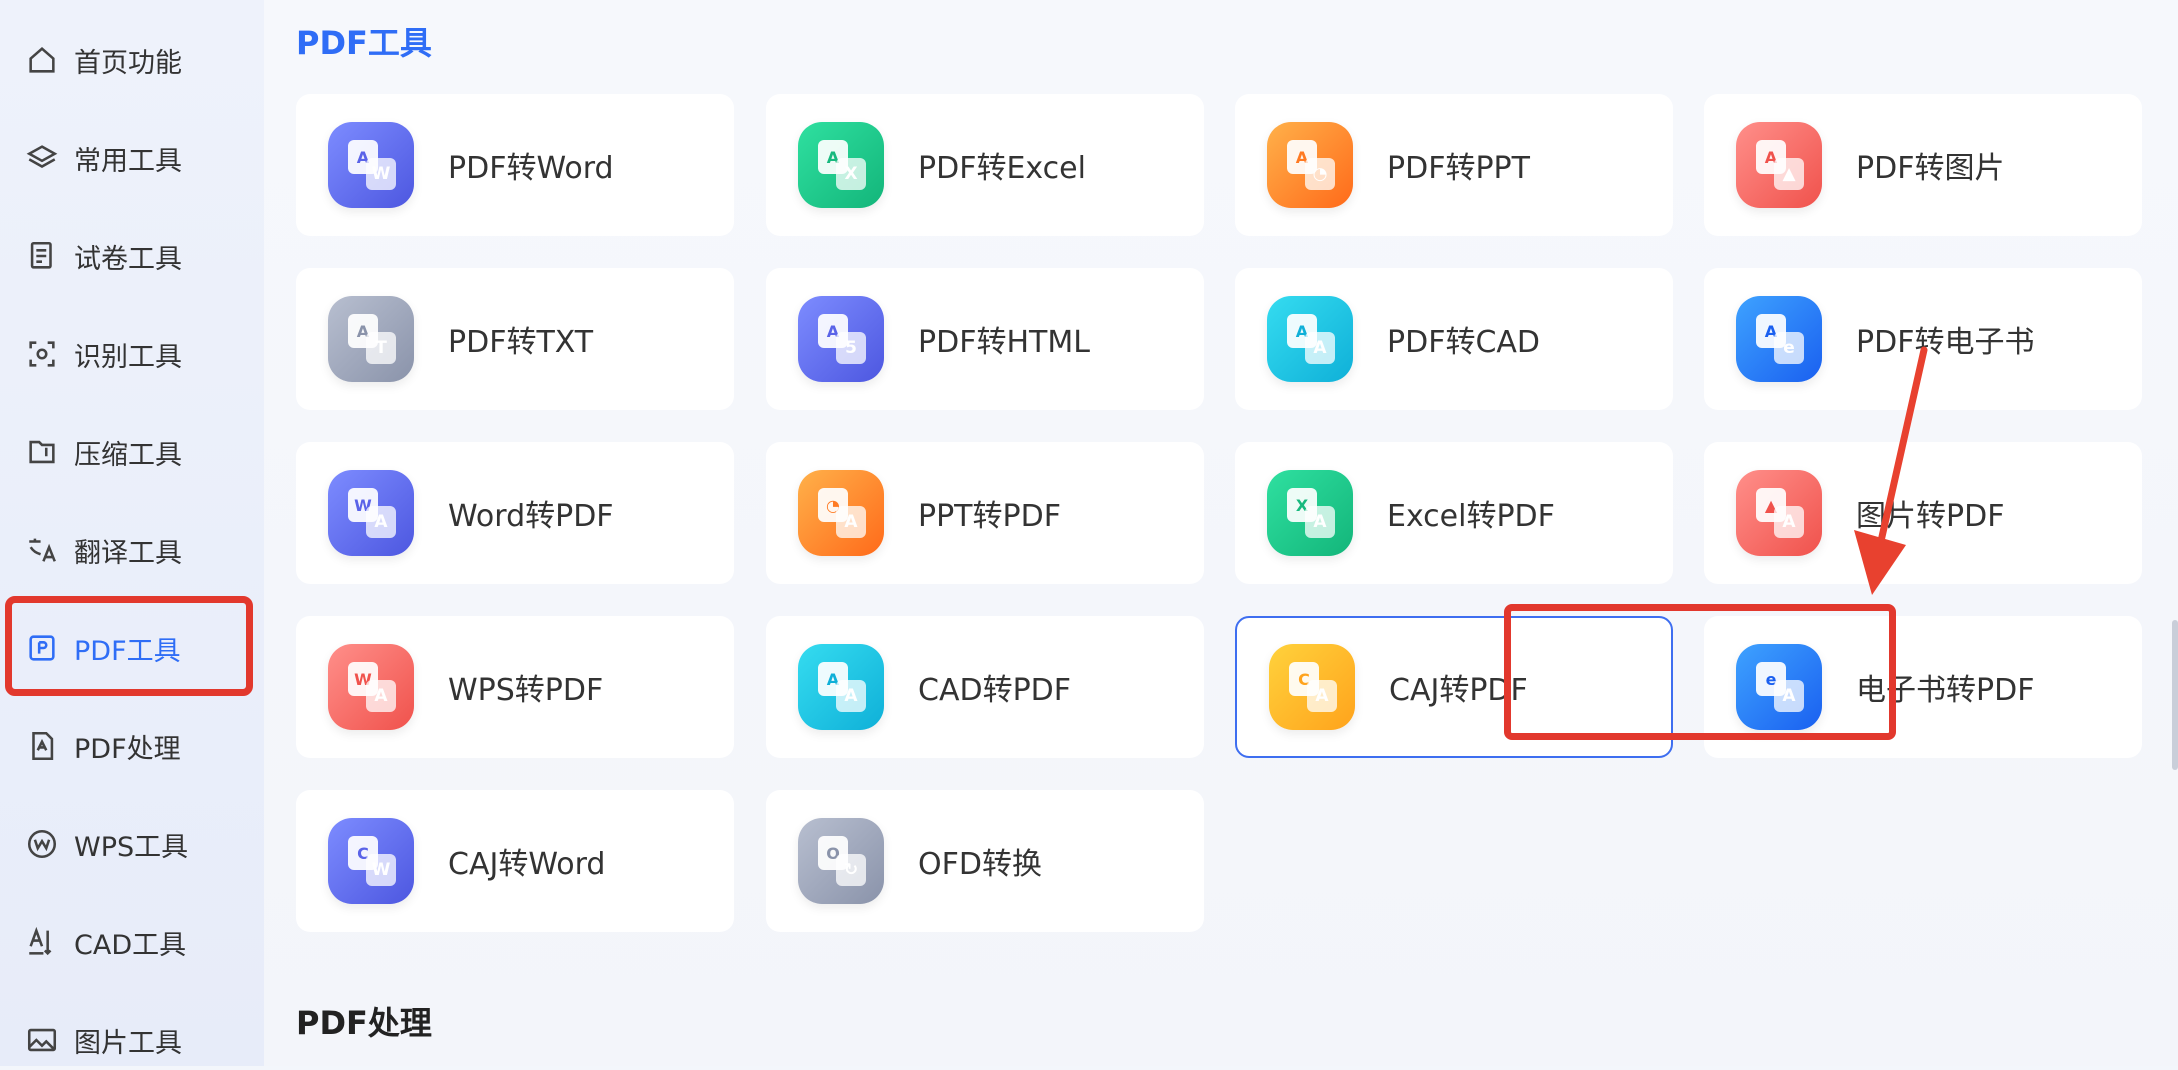 Image resolution: width=2178 pixels, height=1070 pixels. What do you see at coordinates (841, 687) in the screenshot?
I see `cad-to-pdf-icon: AA` at bounding box center [841, 687].